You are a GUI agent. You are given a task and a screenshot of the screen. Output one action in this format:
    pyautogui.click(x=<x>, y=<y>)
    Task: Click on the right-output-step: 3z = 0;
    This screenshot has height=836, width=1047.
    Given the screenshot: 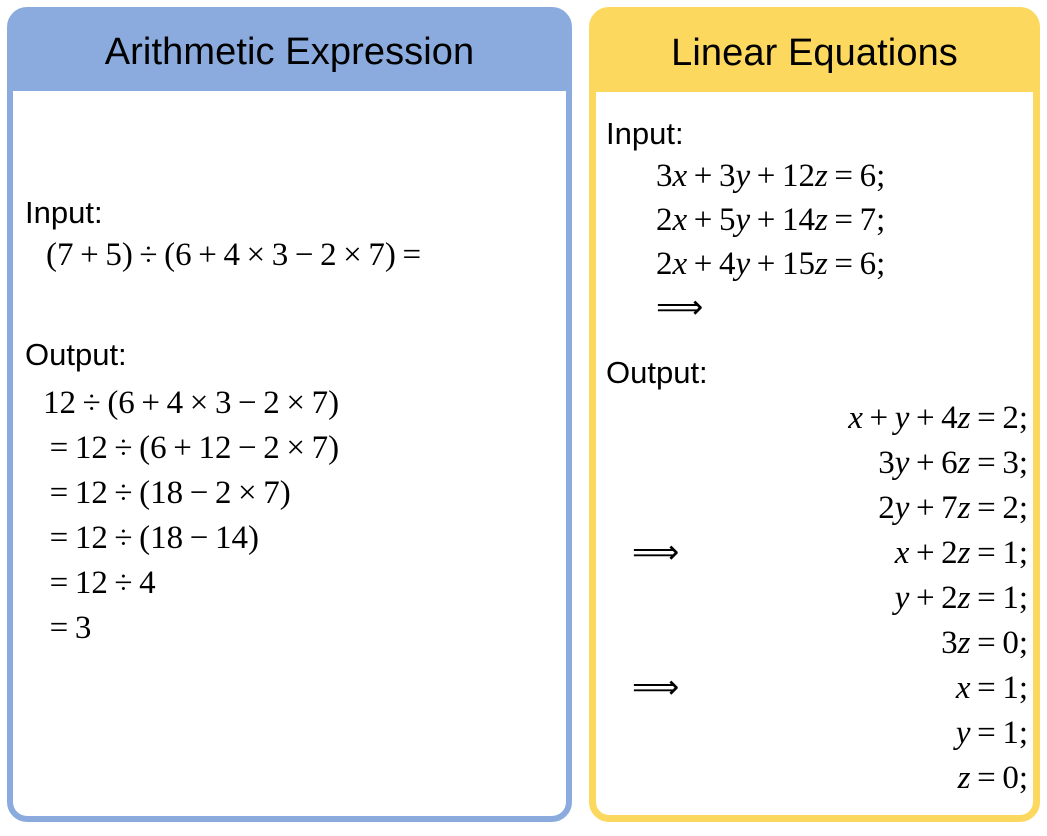 What is the action you would take?
    pyautogui.click(x=818, y=649)
    